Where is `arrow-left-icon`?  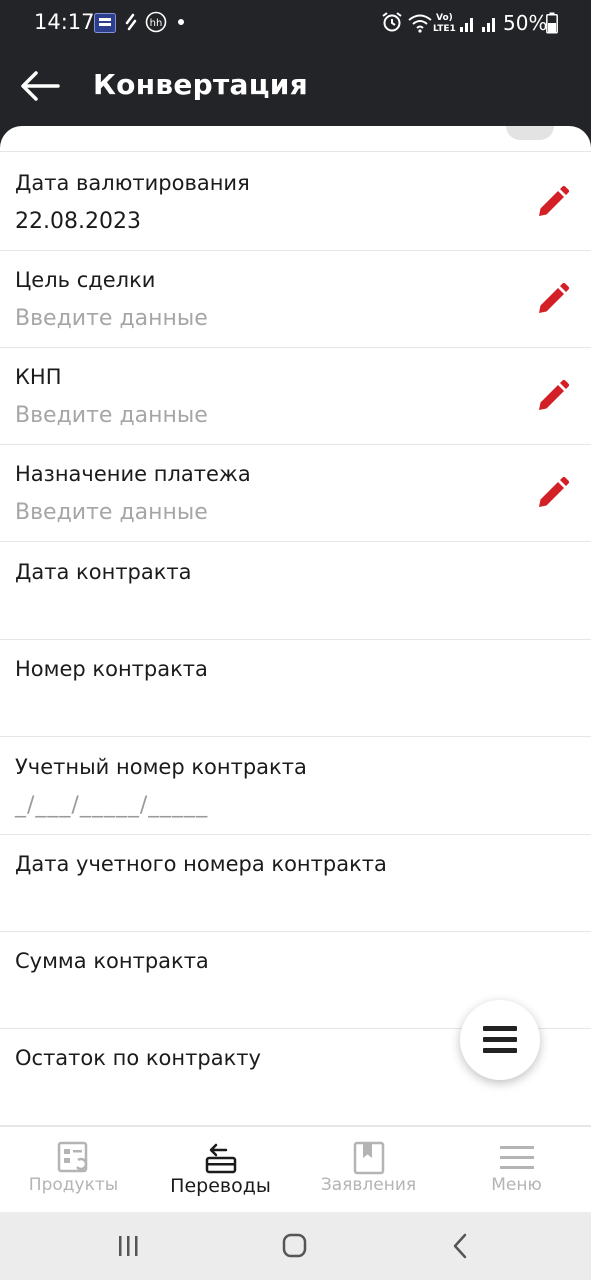
arrow-left-icon is located at coordinates (40, 86).